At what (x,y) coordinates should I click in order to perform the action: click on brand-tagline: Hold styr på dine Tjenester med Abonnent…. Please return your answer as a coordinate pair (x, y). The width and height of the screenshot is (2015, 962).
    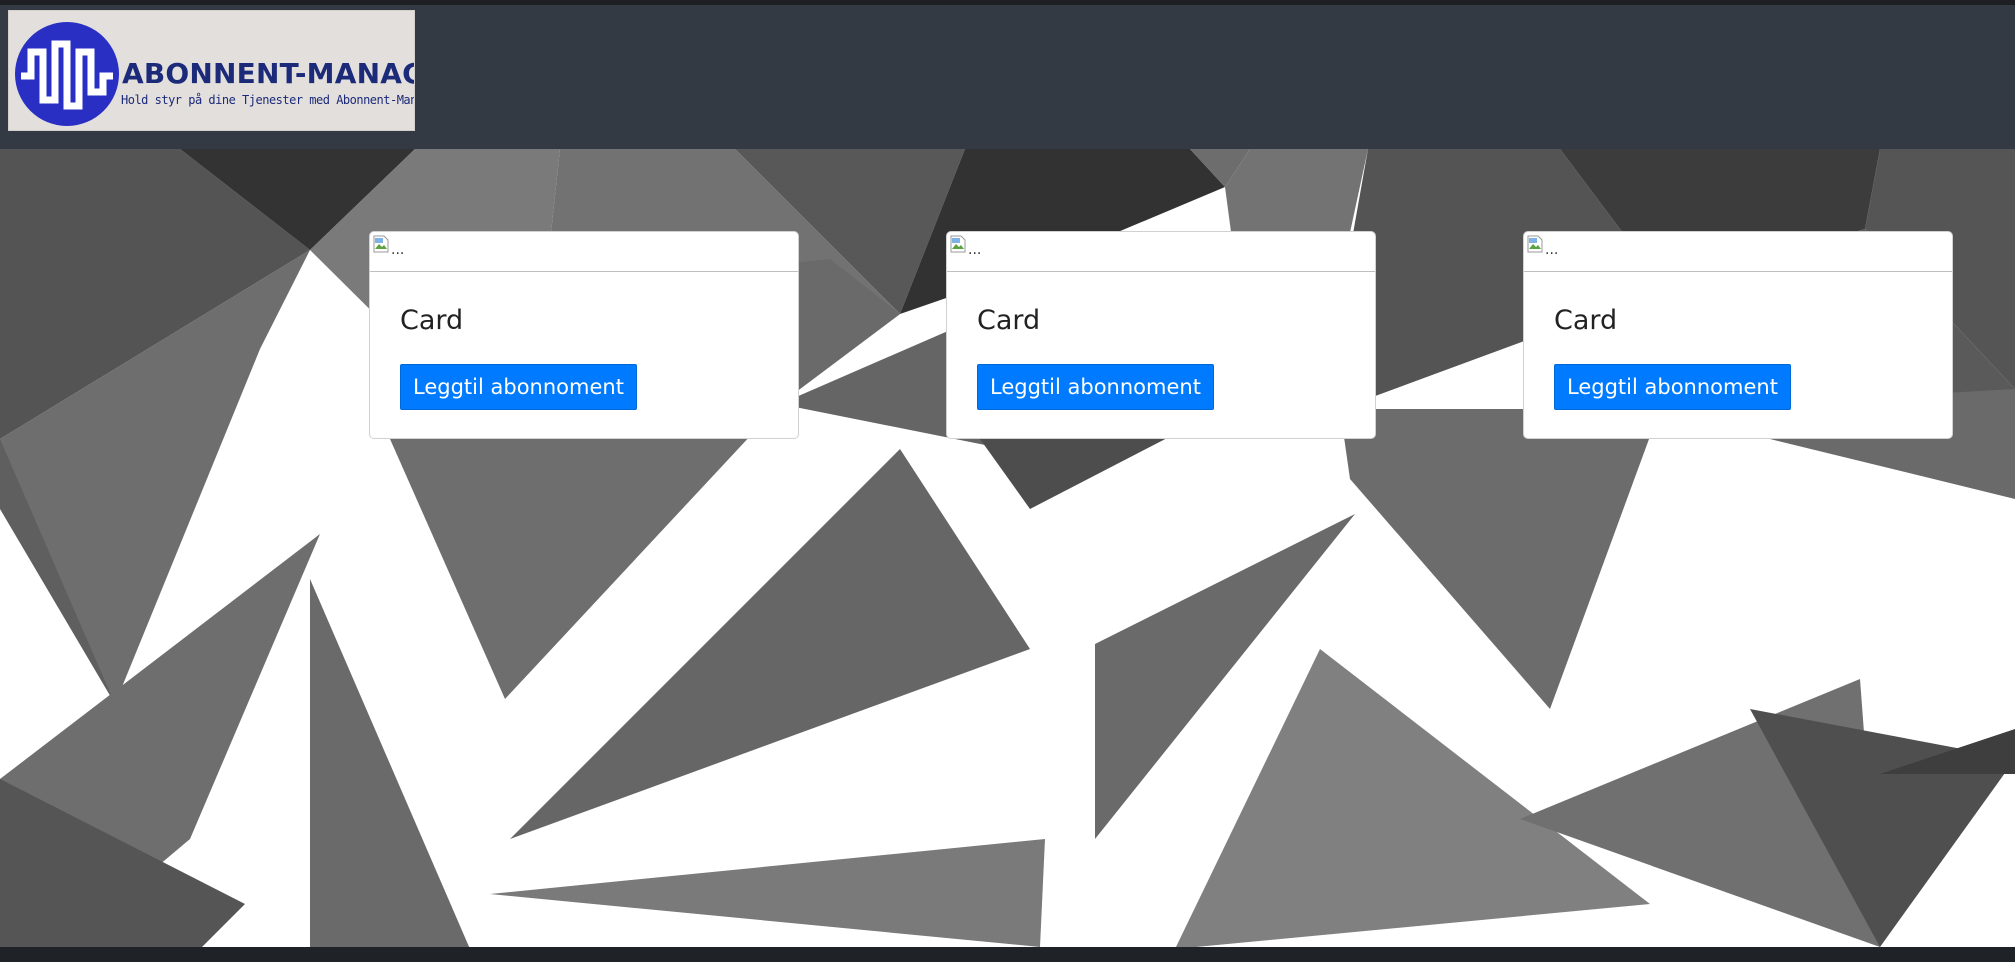
    Looking at the image, I should click on (268, 100).